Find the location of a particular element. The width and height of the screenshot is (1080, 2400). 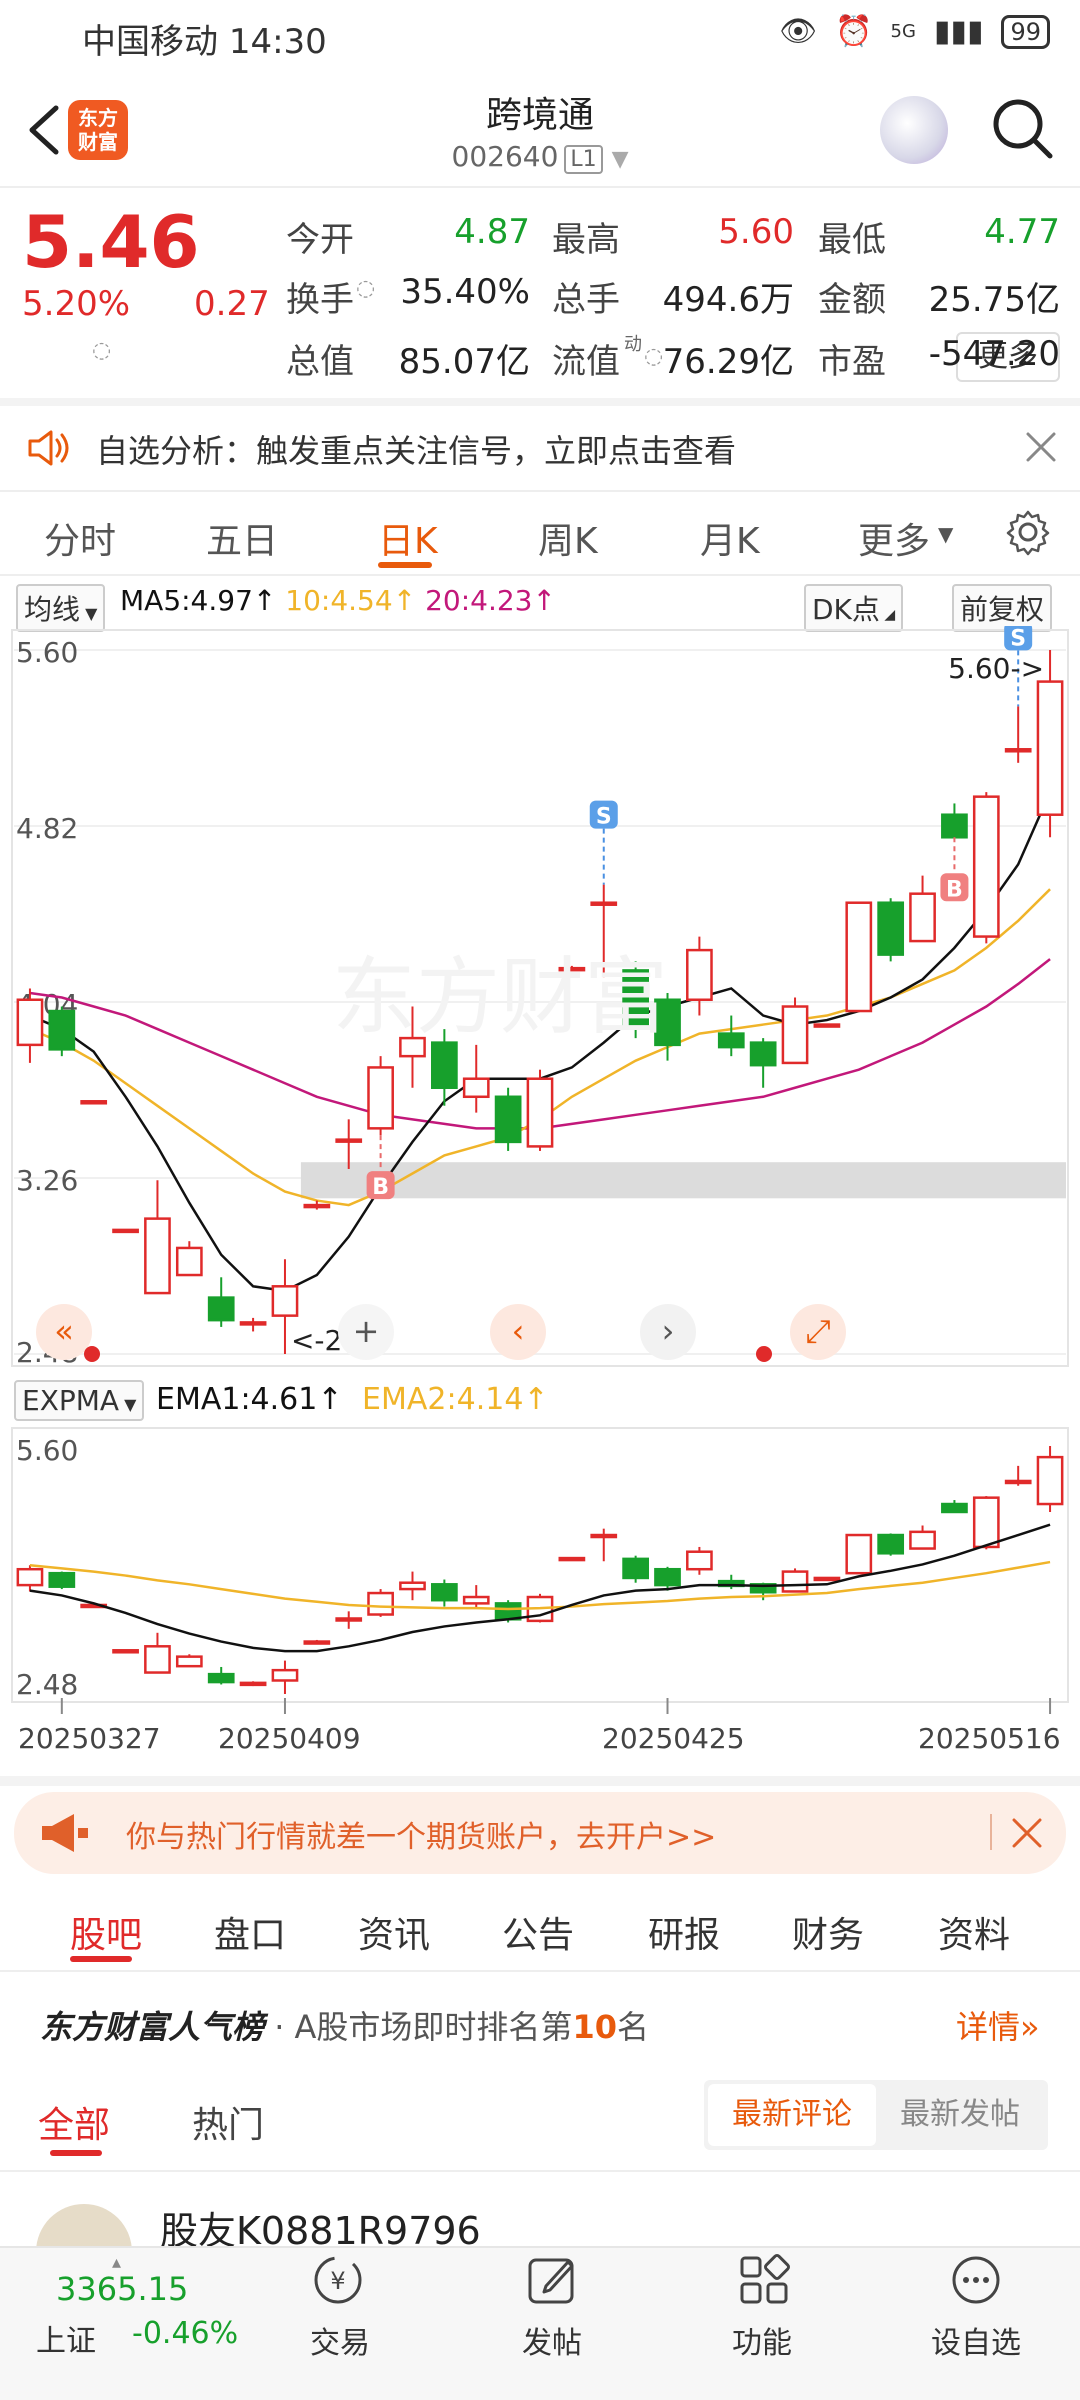

index-value: 3365.15 is located at coordinates (122, 2289).